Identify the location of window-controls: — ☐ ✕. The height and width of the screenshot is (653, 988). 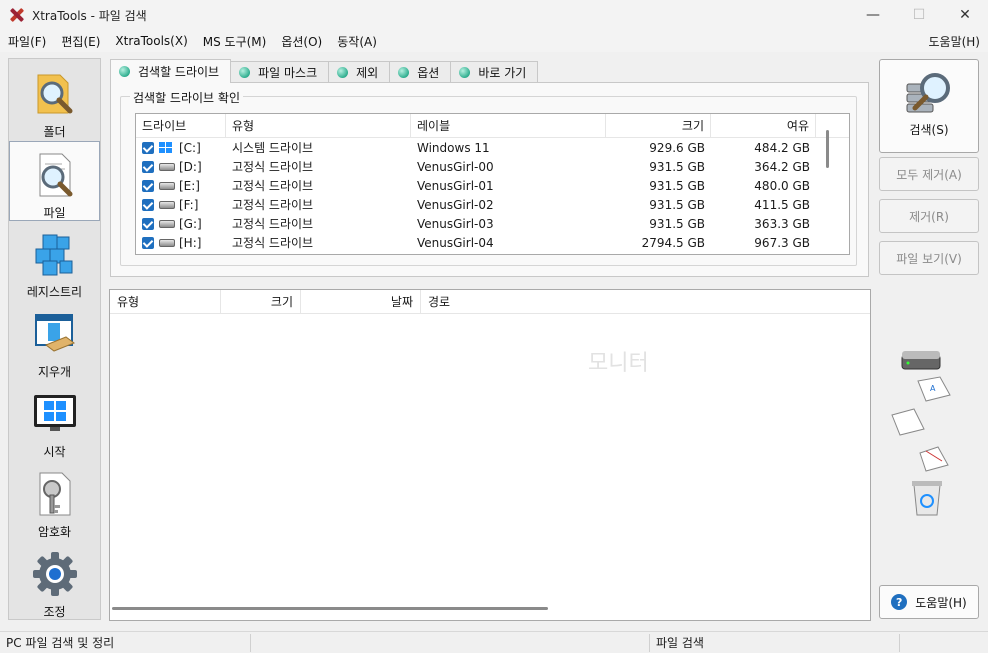
(919, 15).